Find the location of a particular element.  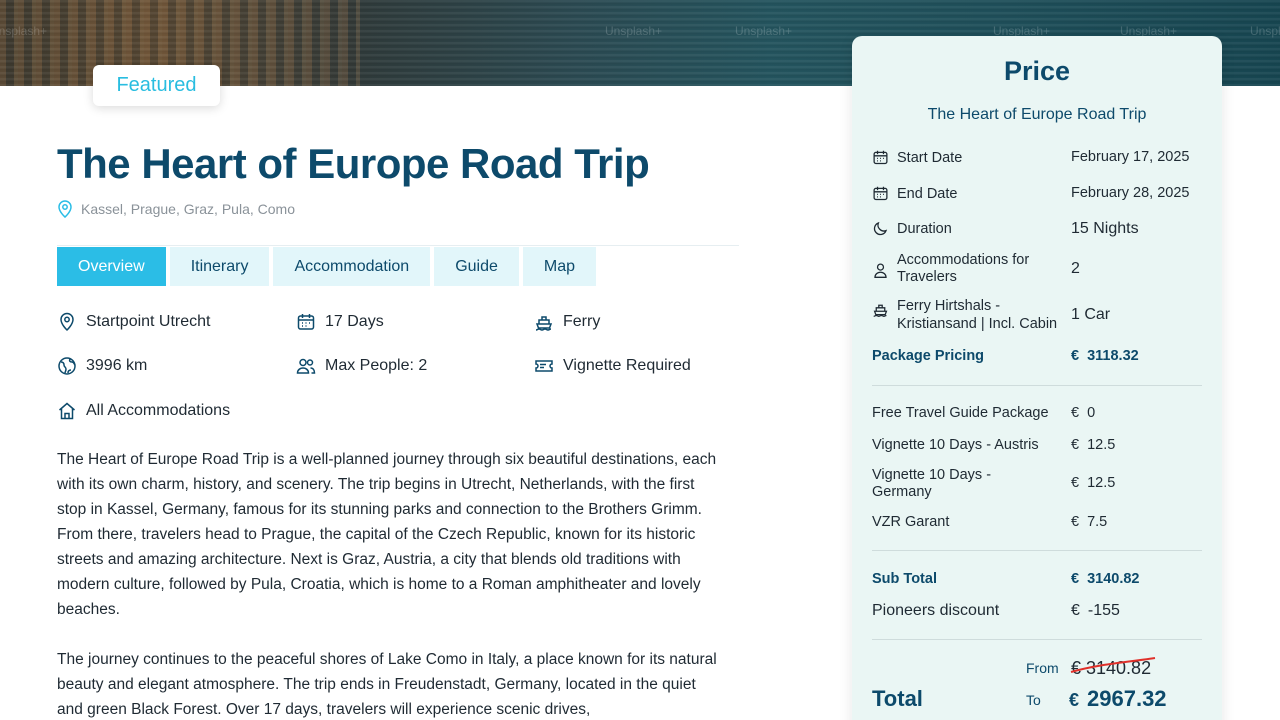

fact-vignette: Vignette Required is located at coordinates (612, 366).